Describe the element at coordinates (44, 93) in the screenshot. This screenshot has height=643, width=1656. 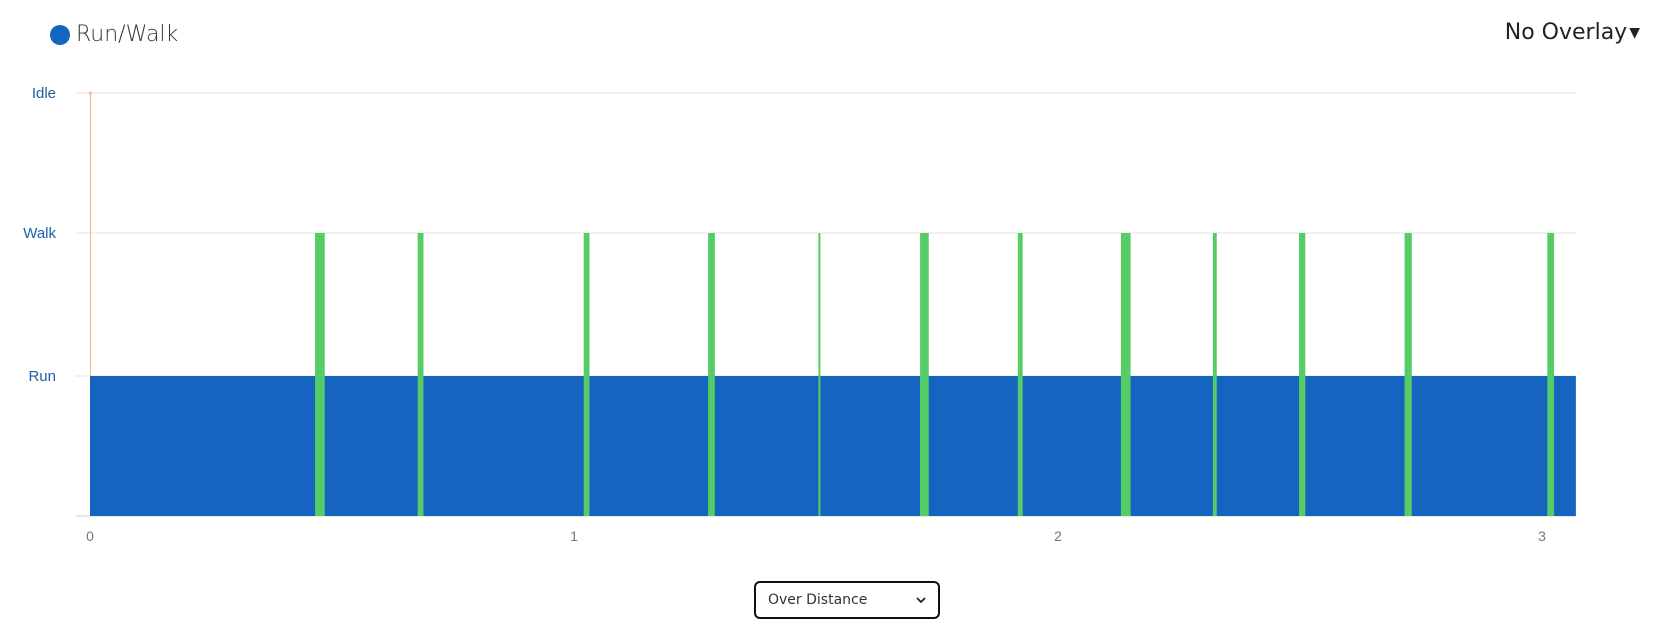
I see `y-tick-label: Idle` at that location.